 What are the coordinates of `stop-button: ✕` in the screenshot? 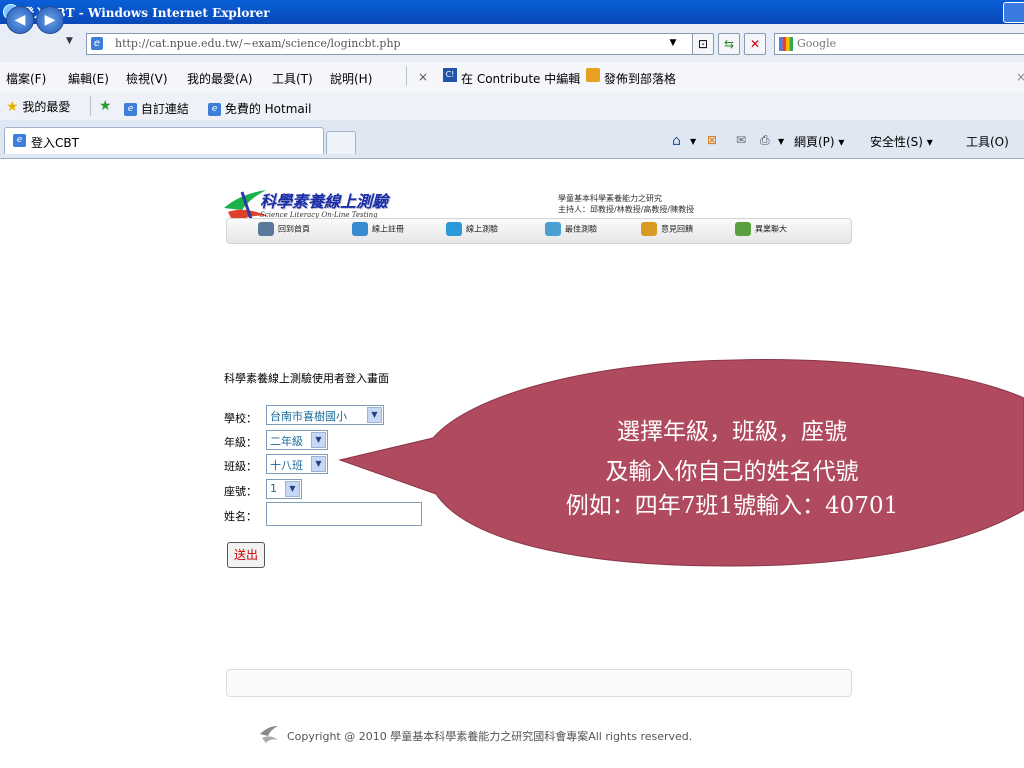 It's located at (755, 44).